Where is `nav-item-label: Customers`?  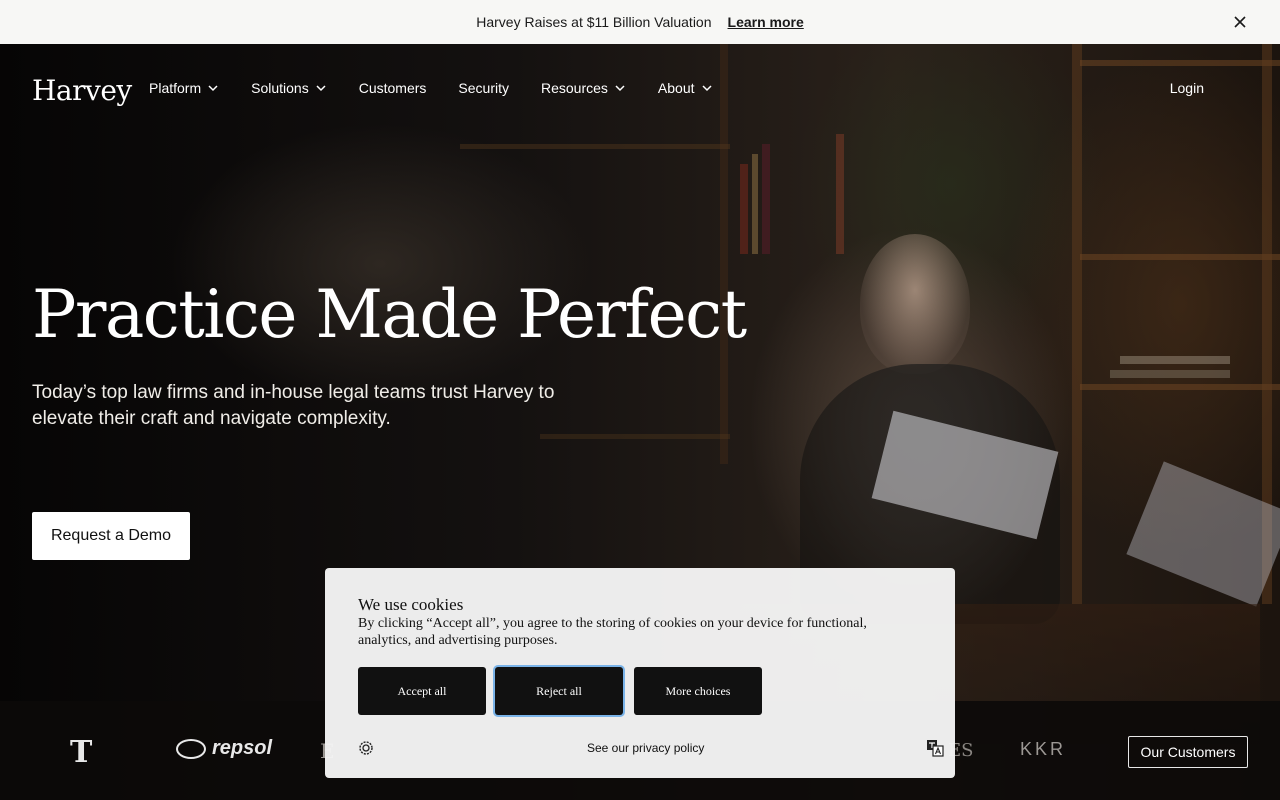
nav-item-label: Customers is located at coordinates (392, 88).